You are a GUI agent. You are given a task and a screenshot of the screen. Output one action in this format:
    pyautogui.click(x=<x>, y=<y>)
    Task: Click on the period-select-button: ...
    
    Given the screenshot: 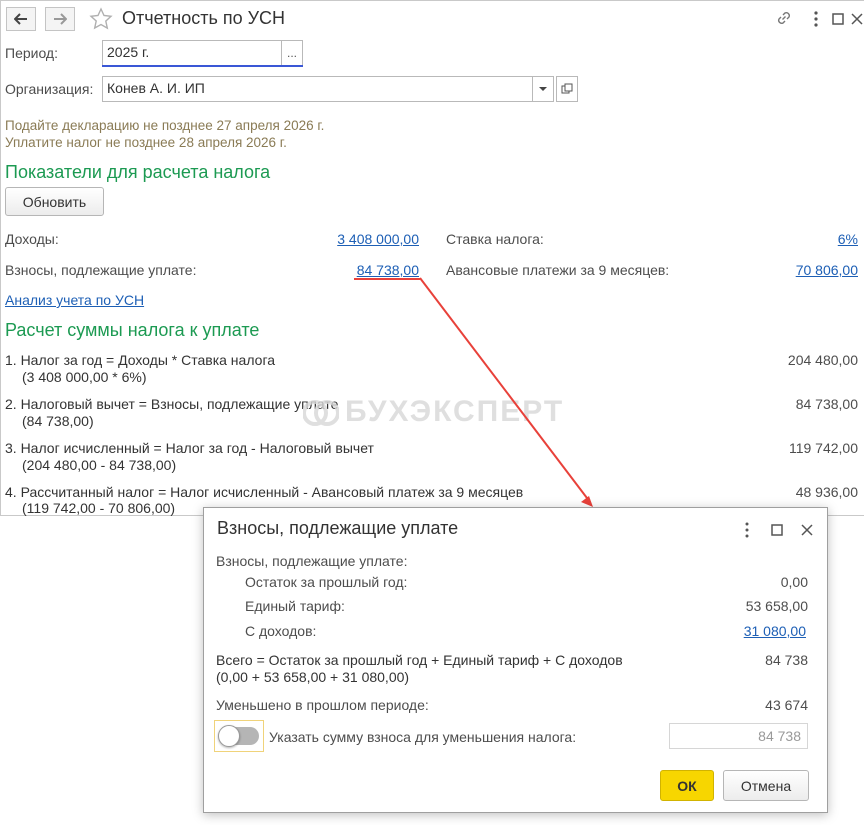 What is the action you would take?
    pyautogui.click(x=292, y=53)
    